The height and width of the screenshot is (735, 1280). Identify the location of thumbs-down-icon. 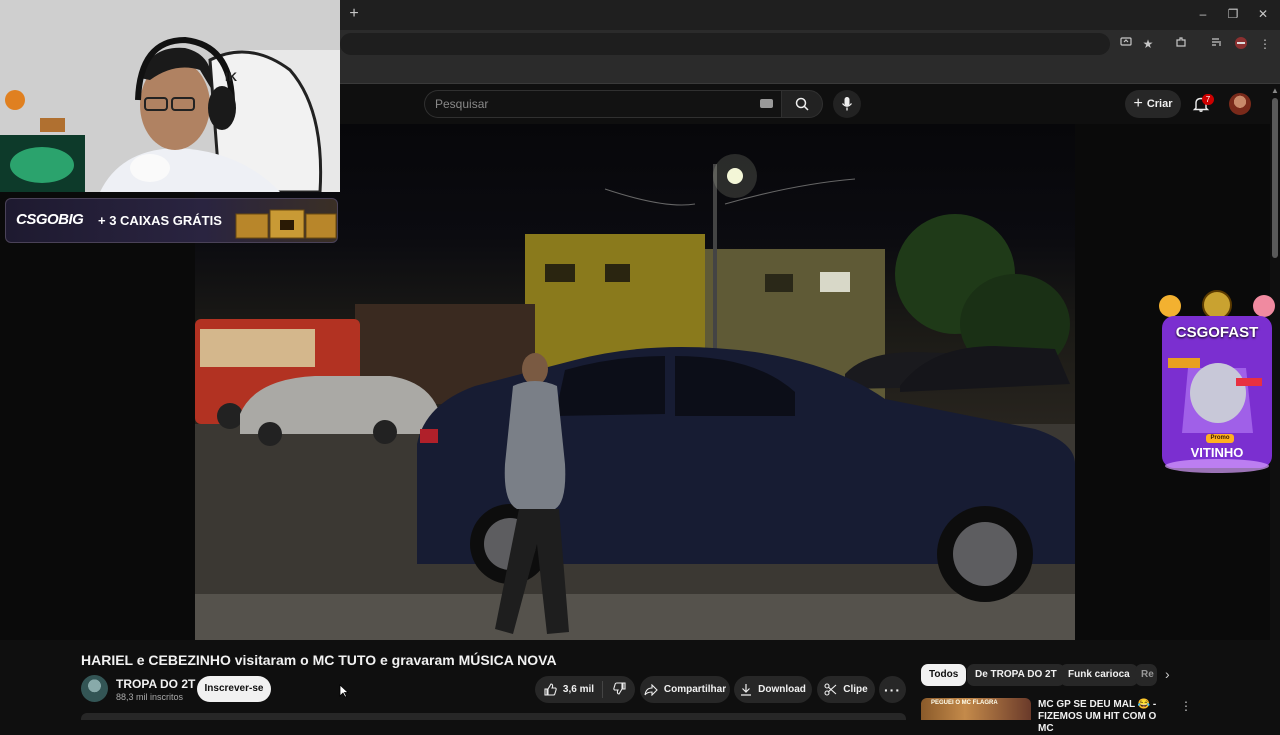
(619, 688).